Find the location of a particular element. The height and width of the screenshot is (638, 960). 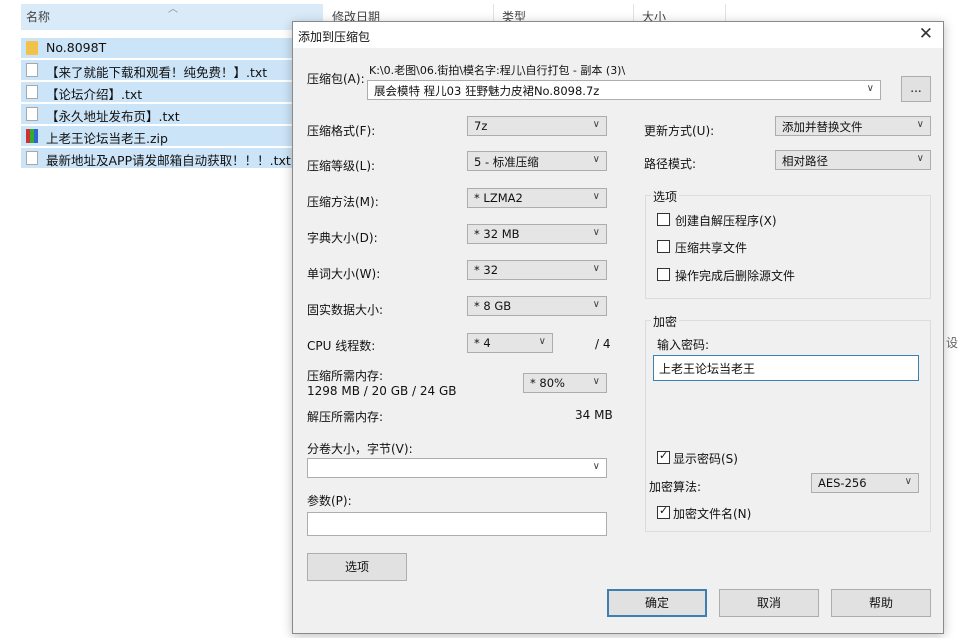

truncated-text: 设 is located at coordinates (952, 343).